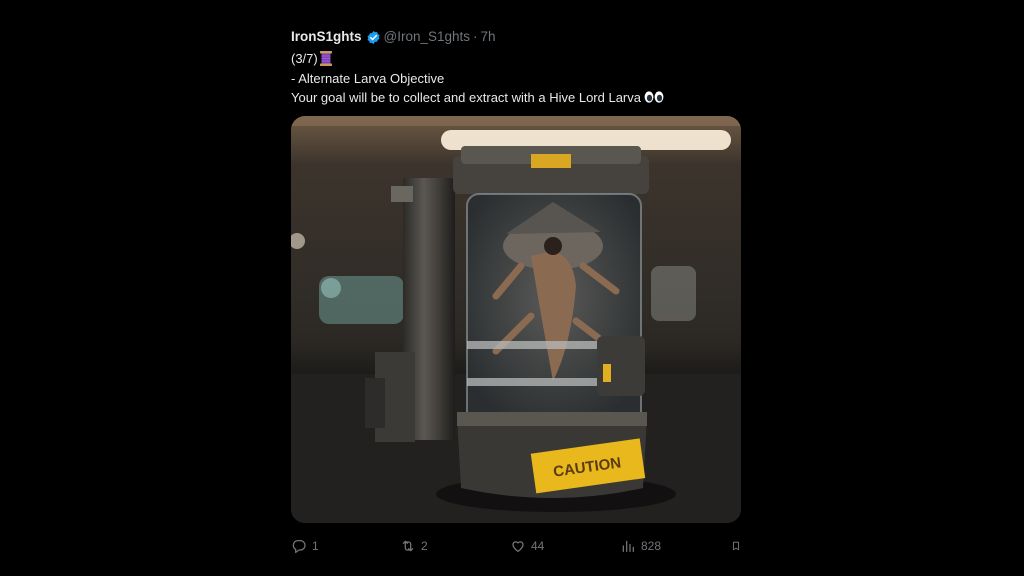 This screenshot has width=1024, height=576. Describe the element at coordinates (516, 37) in the screenshot. I see `tweet-header: IronS1ghts @Iron_S1ghts · 7h` at that location.